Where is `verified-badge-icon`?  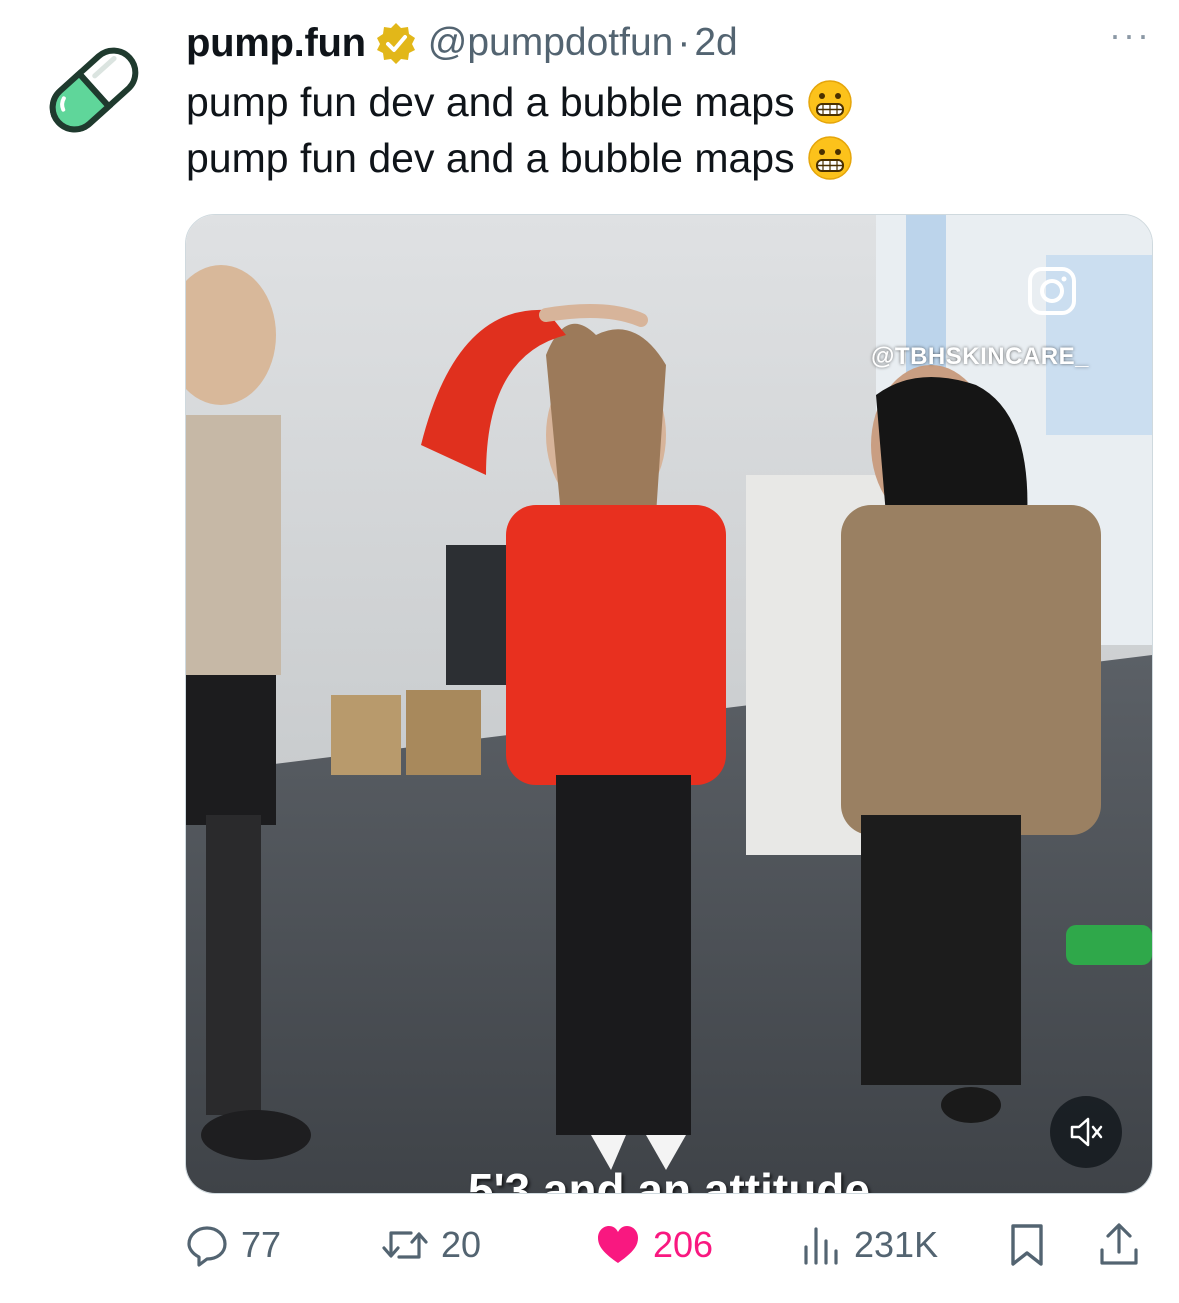
verified-badge-icon is located at coordinates (395, 43).